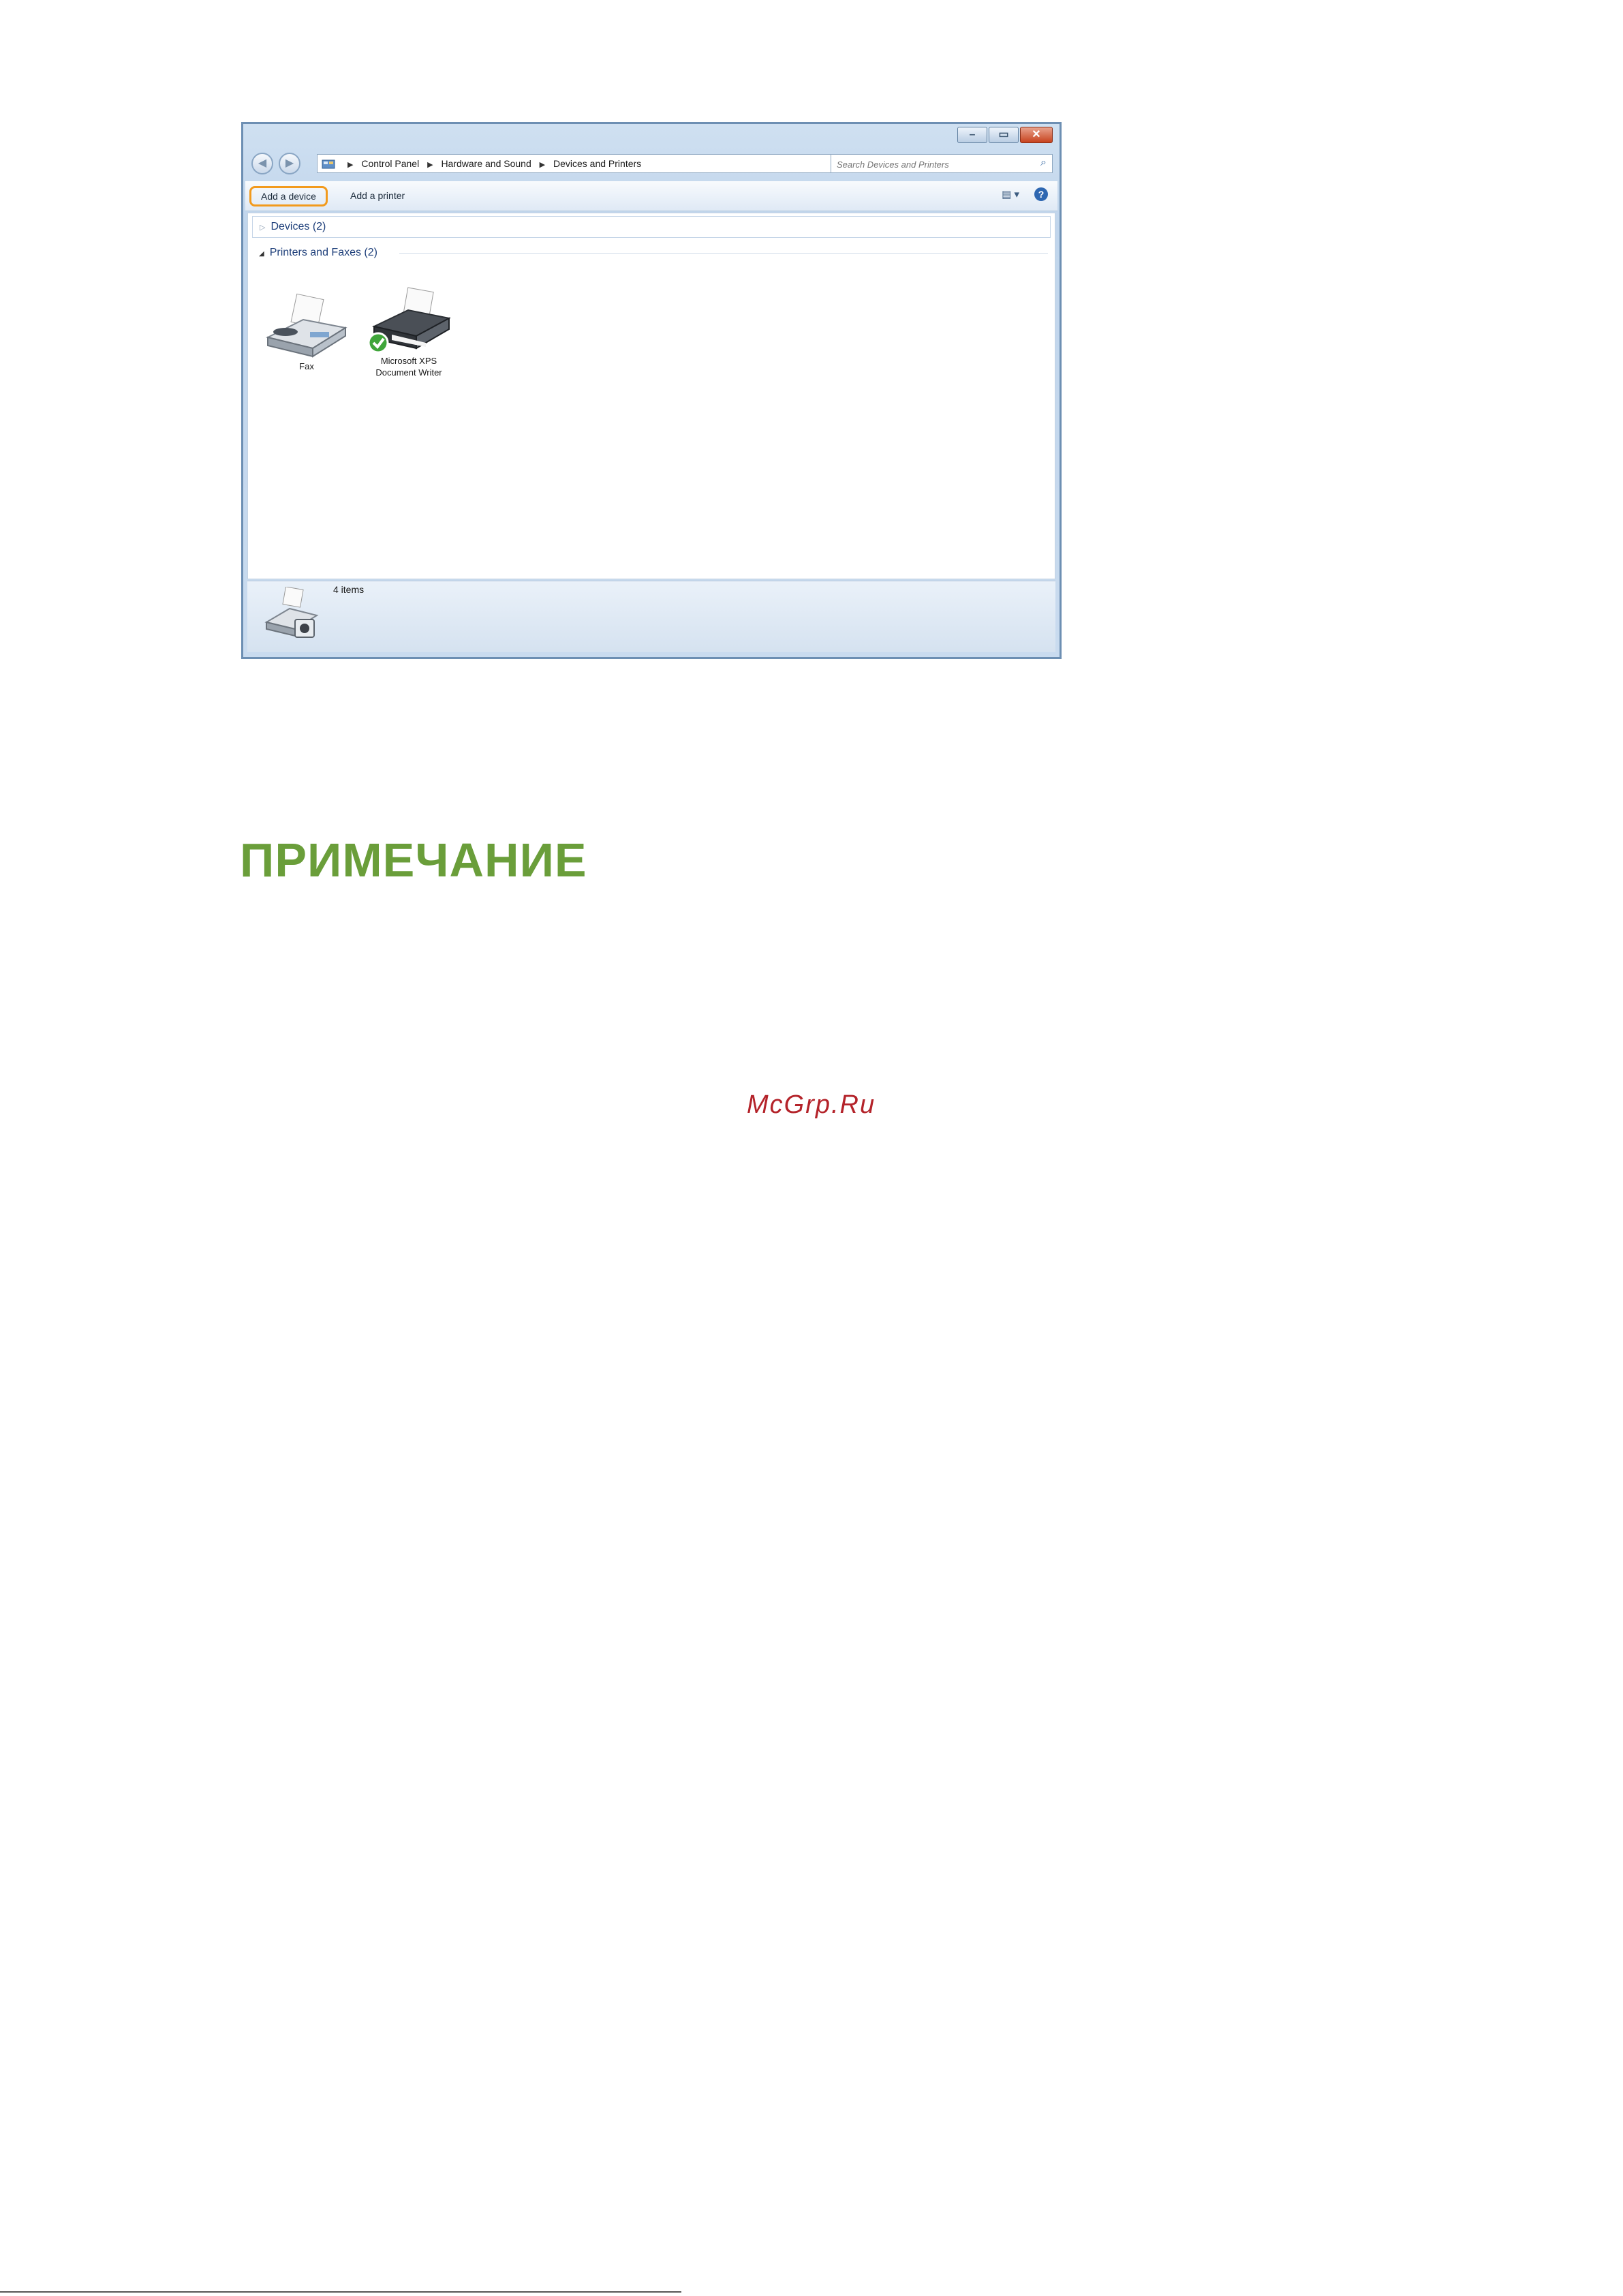  I want to click on minimize-button: –, so click(972, 135).